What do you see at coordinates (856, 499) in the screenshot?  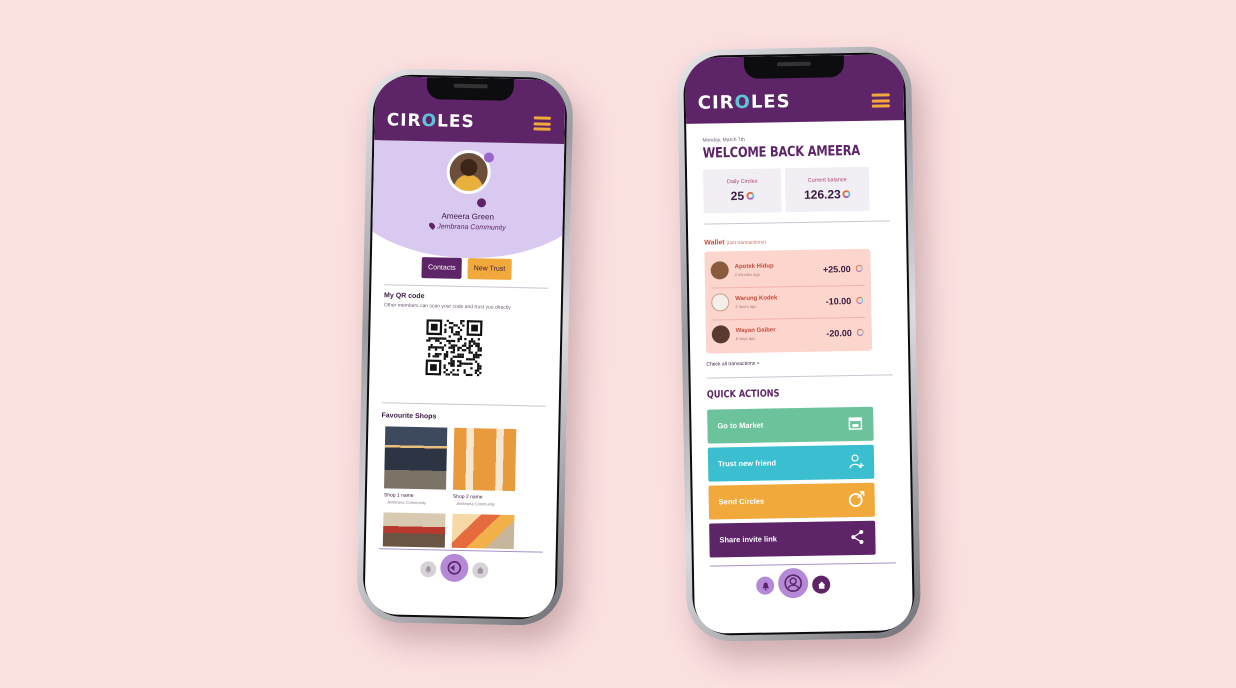 I see `send-circles-icon` at bounding box center [856, 499].